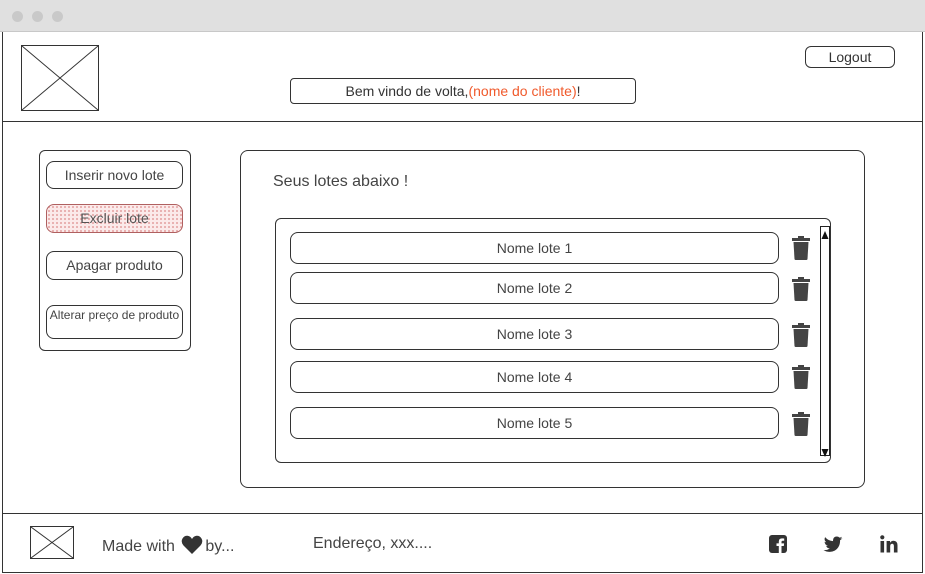 The image size is (925, 574). What do you see at coordinates (578, 91) in the screenshot?
I see `welcome-suffix: !` at bounding box center [578, 91].